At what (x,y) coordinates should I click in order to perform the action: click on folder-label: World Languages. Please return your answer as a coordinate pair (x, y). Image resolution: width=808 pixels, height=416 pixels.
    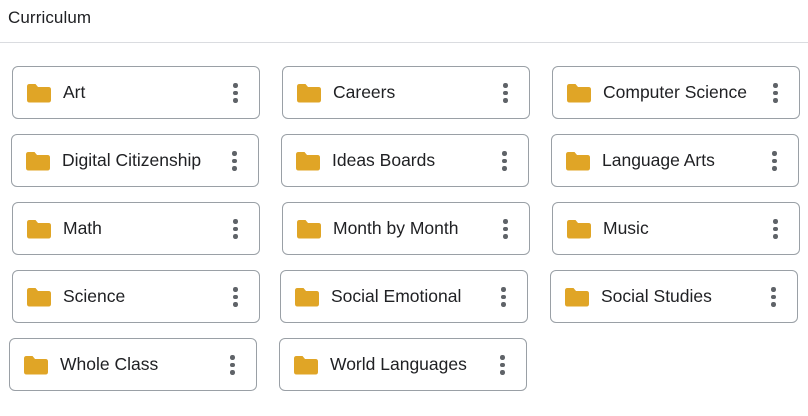
    Looking at the image, I should click on (398, 364).